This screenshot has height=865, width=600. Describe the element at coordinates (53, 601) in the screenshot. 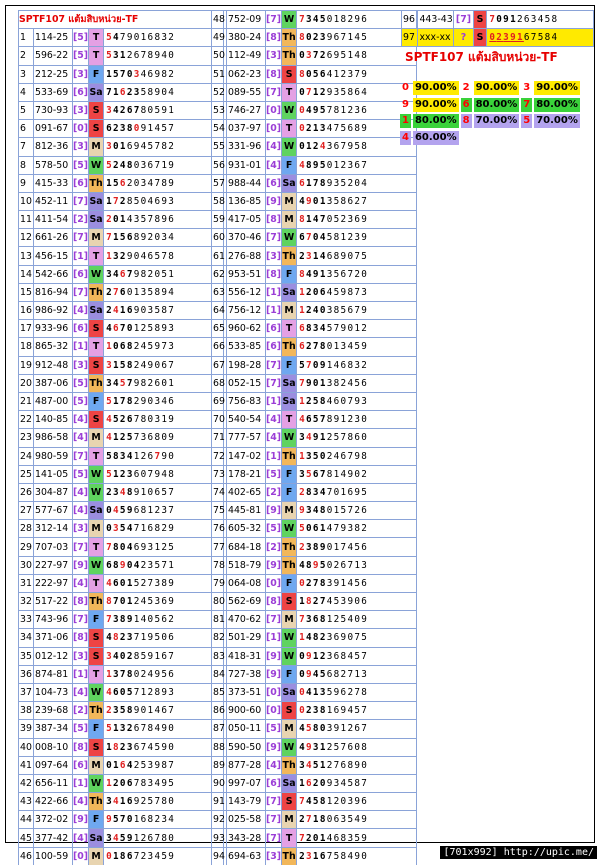

I see `draw-code: 517-22` at that location.